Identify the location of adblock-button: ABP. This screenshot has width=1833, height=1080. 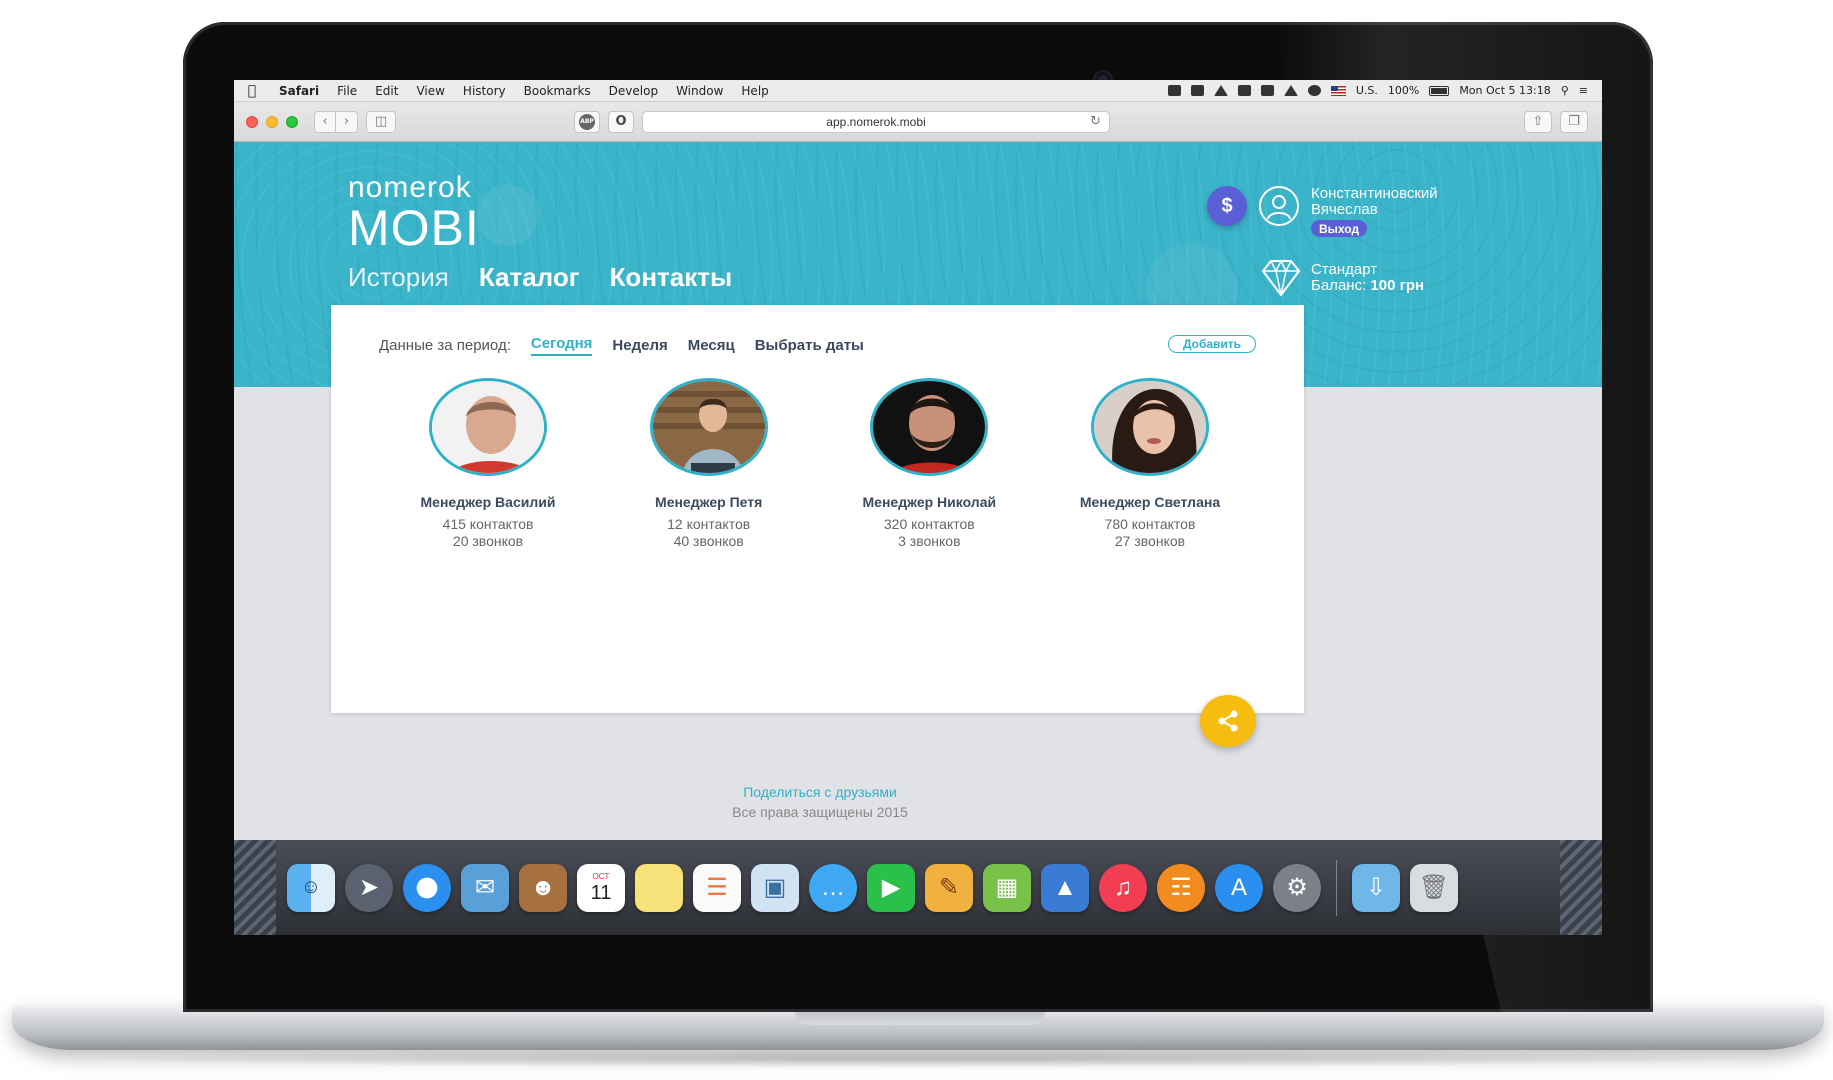
(587, 121).